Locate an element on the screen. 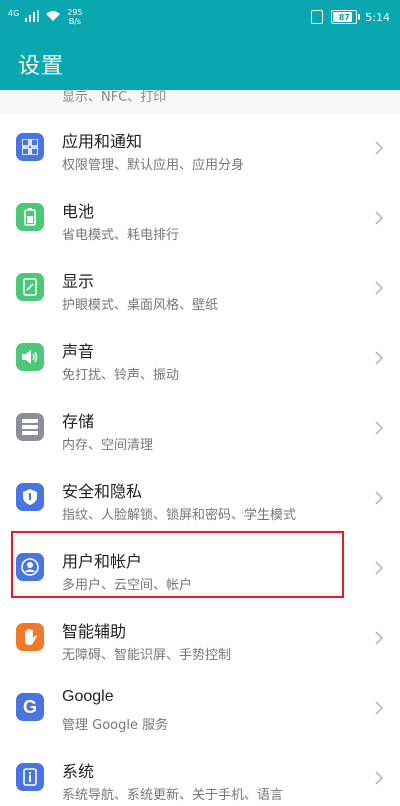  settings-item-sound: 声音 免打扰、铃声、振动 is located at coordinates (200, 359).